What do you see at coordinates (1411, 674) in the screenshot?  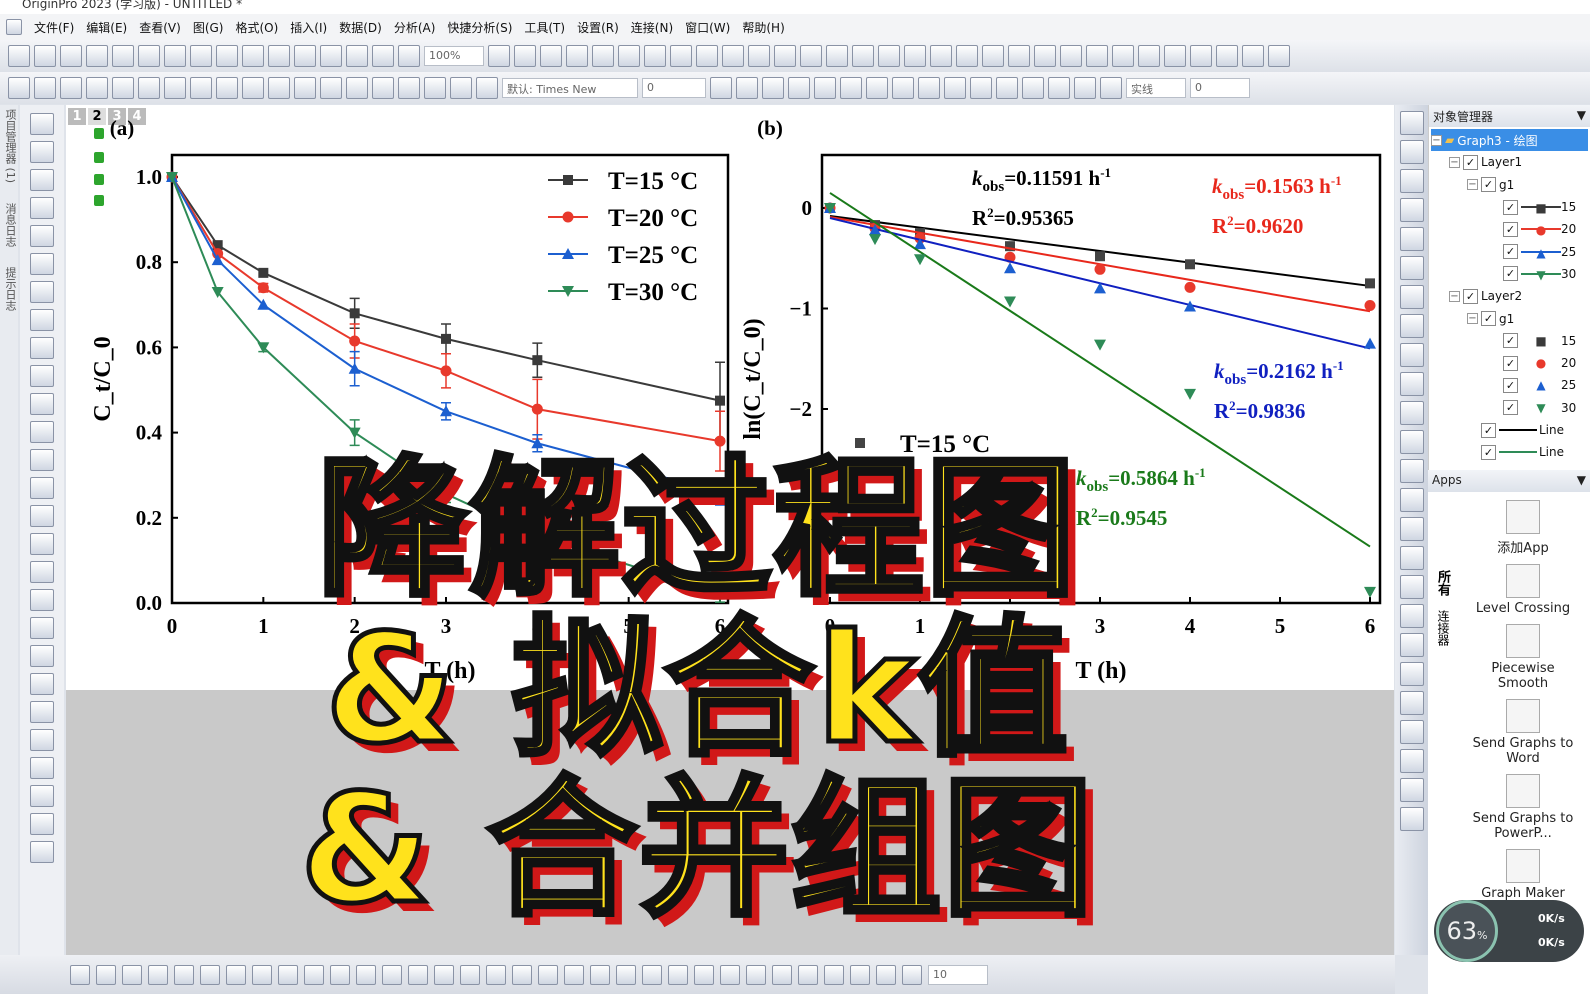 I see `center-h-icon` at bounding box center [1411, 674].